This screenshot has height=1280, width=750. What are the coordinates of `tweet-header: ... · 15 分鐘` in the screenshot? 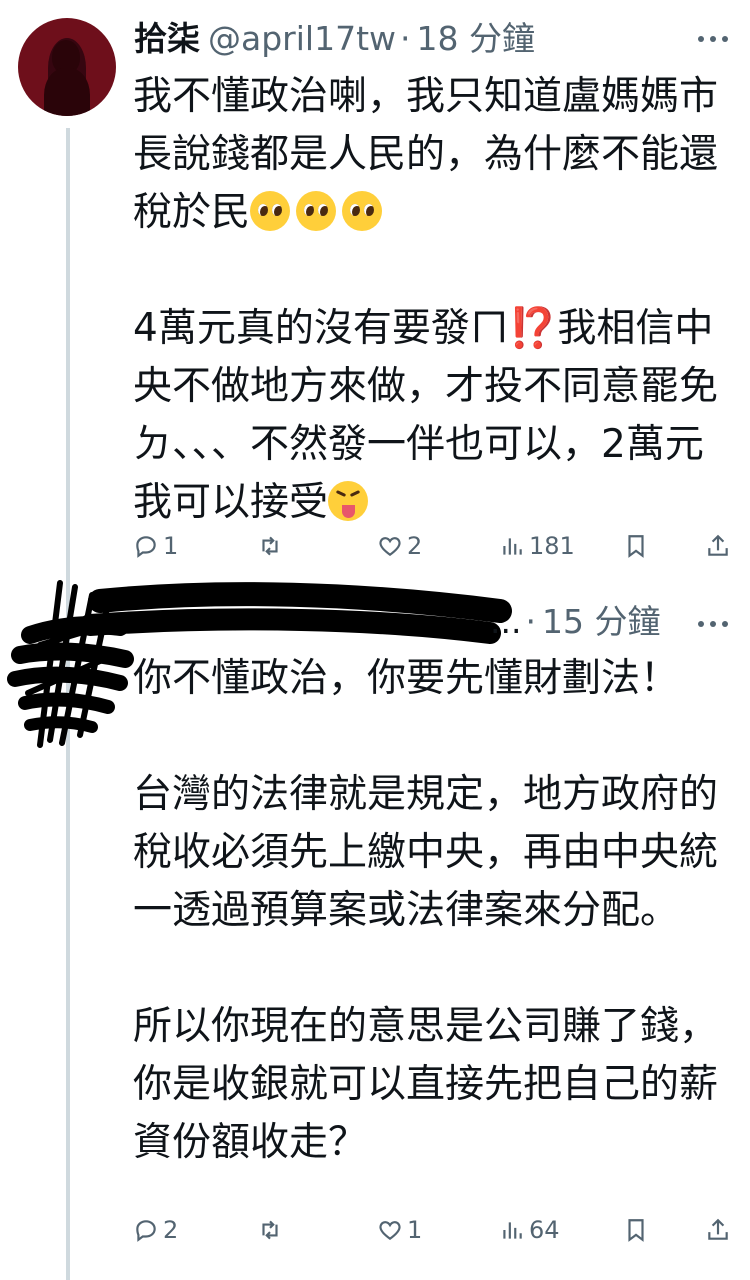 It's located at (575, 622).